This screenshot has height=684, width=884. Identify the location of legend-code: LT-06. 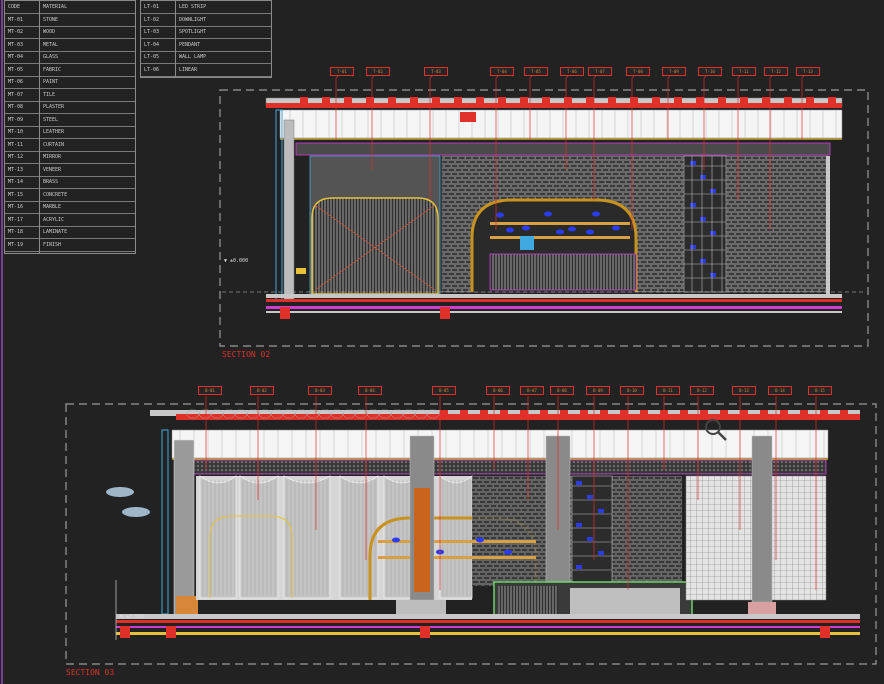
(152, 69).